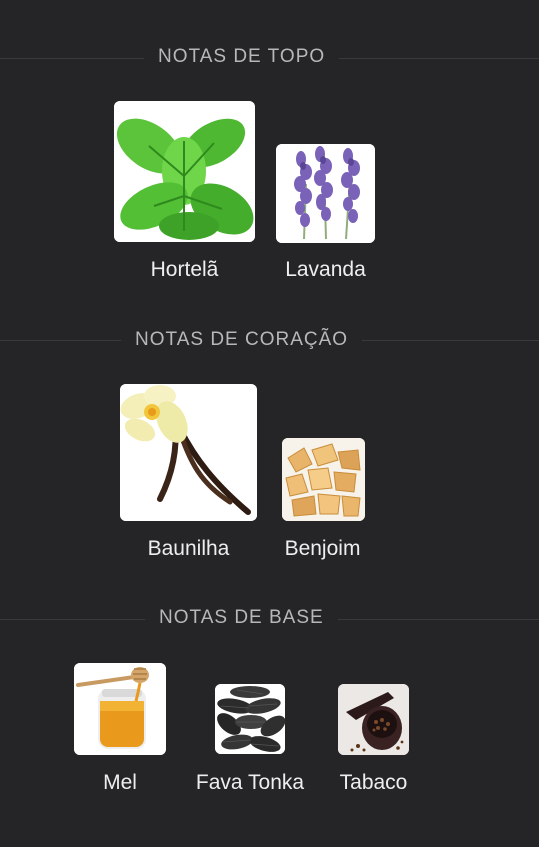 The image size is (539, 847). I want to click on section-heading-heart-notes: NOTAS DE CORAÇÃO, so click(242, 340).